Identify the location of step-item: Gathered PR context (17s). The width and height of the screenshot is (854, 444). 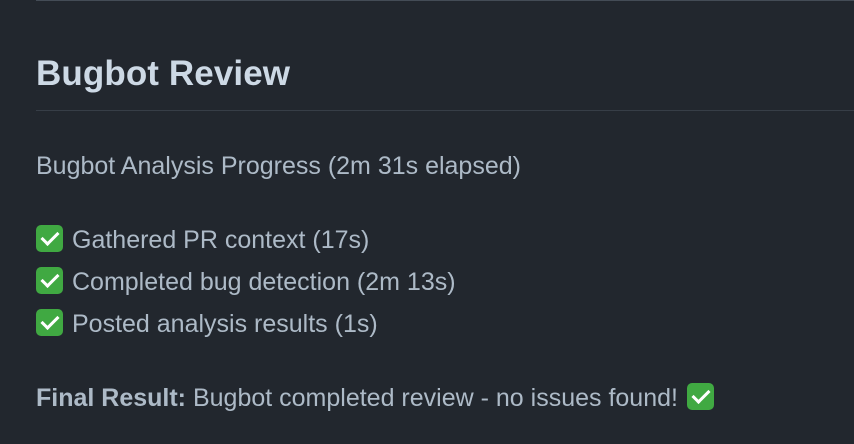
(202, 240).